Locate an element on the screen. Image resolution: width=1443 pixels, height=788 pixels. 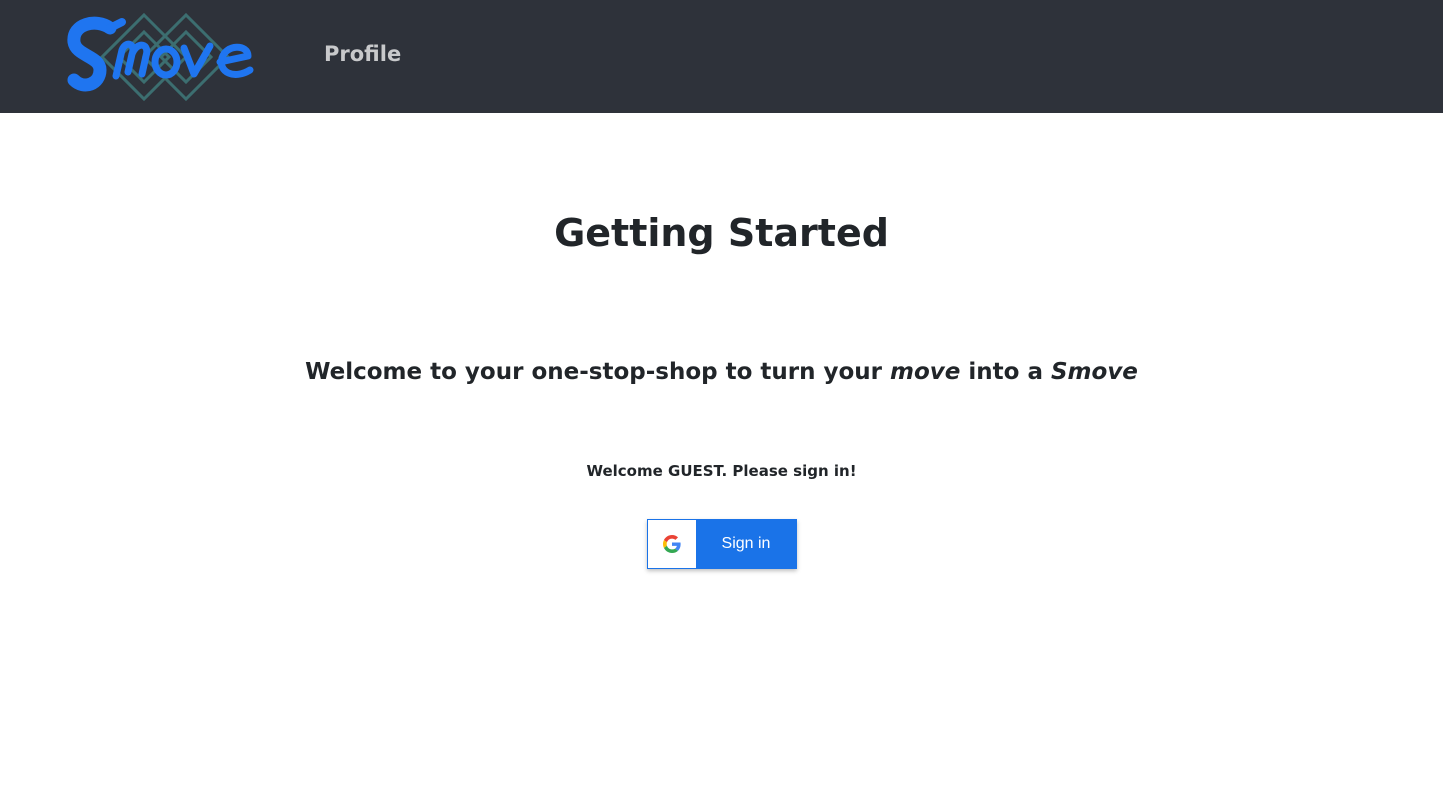
google-sign-in-button: Sign in is located at coordinates (722, 544).